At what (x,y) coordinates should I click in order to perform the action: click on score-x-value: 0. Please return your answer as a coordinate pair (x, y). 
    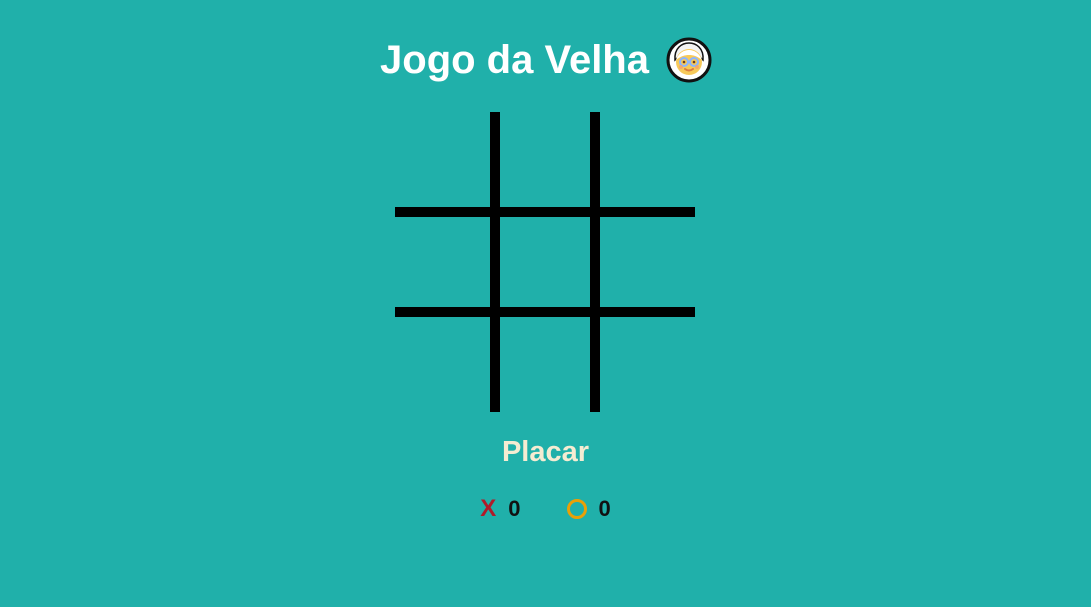
    Looking at the image, I should click on (514, 508).